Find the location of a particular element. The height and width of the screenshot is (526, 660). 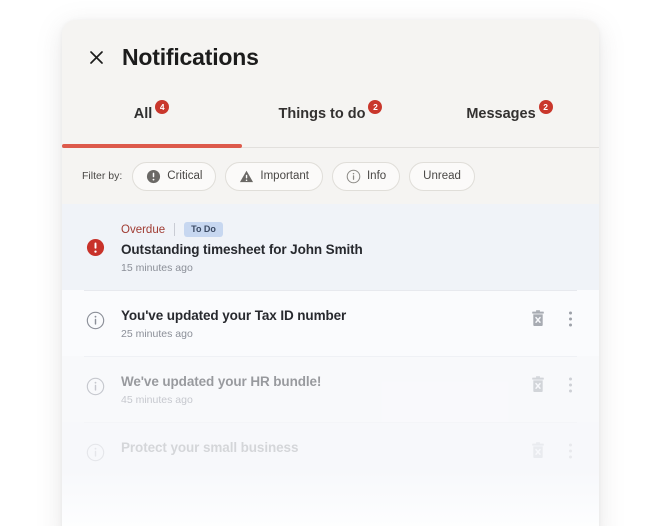

filter-chip-critical-label: Critical is located at coordinates (185, 176).